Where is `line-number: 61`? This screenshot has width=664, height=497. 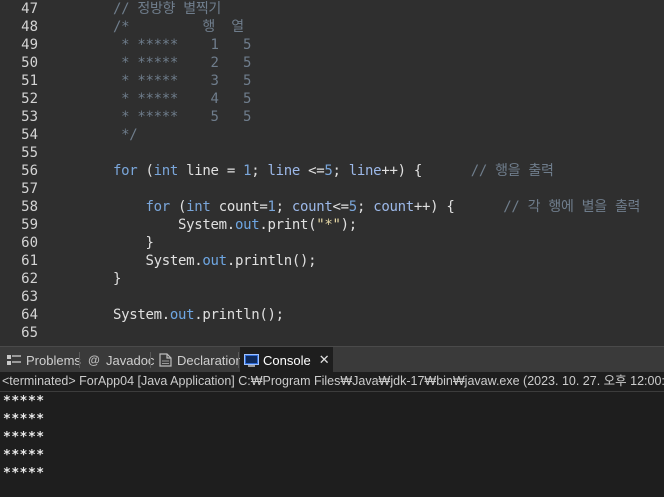
line-number: 61 is located at coordinates (29, 261).